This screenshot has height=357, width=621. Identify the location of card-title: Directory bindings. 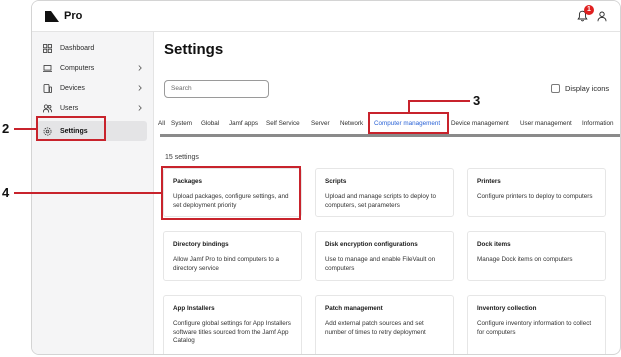
(201, 244).